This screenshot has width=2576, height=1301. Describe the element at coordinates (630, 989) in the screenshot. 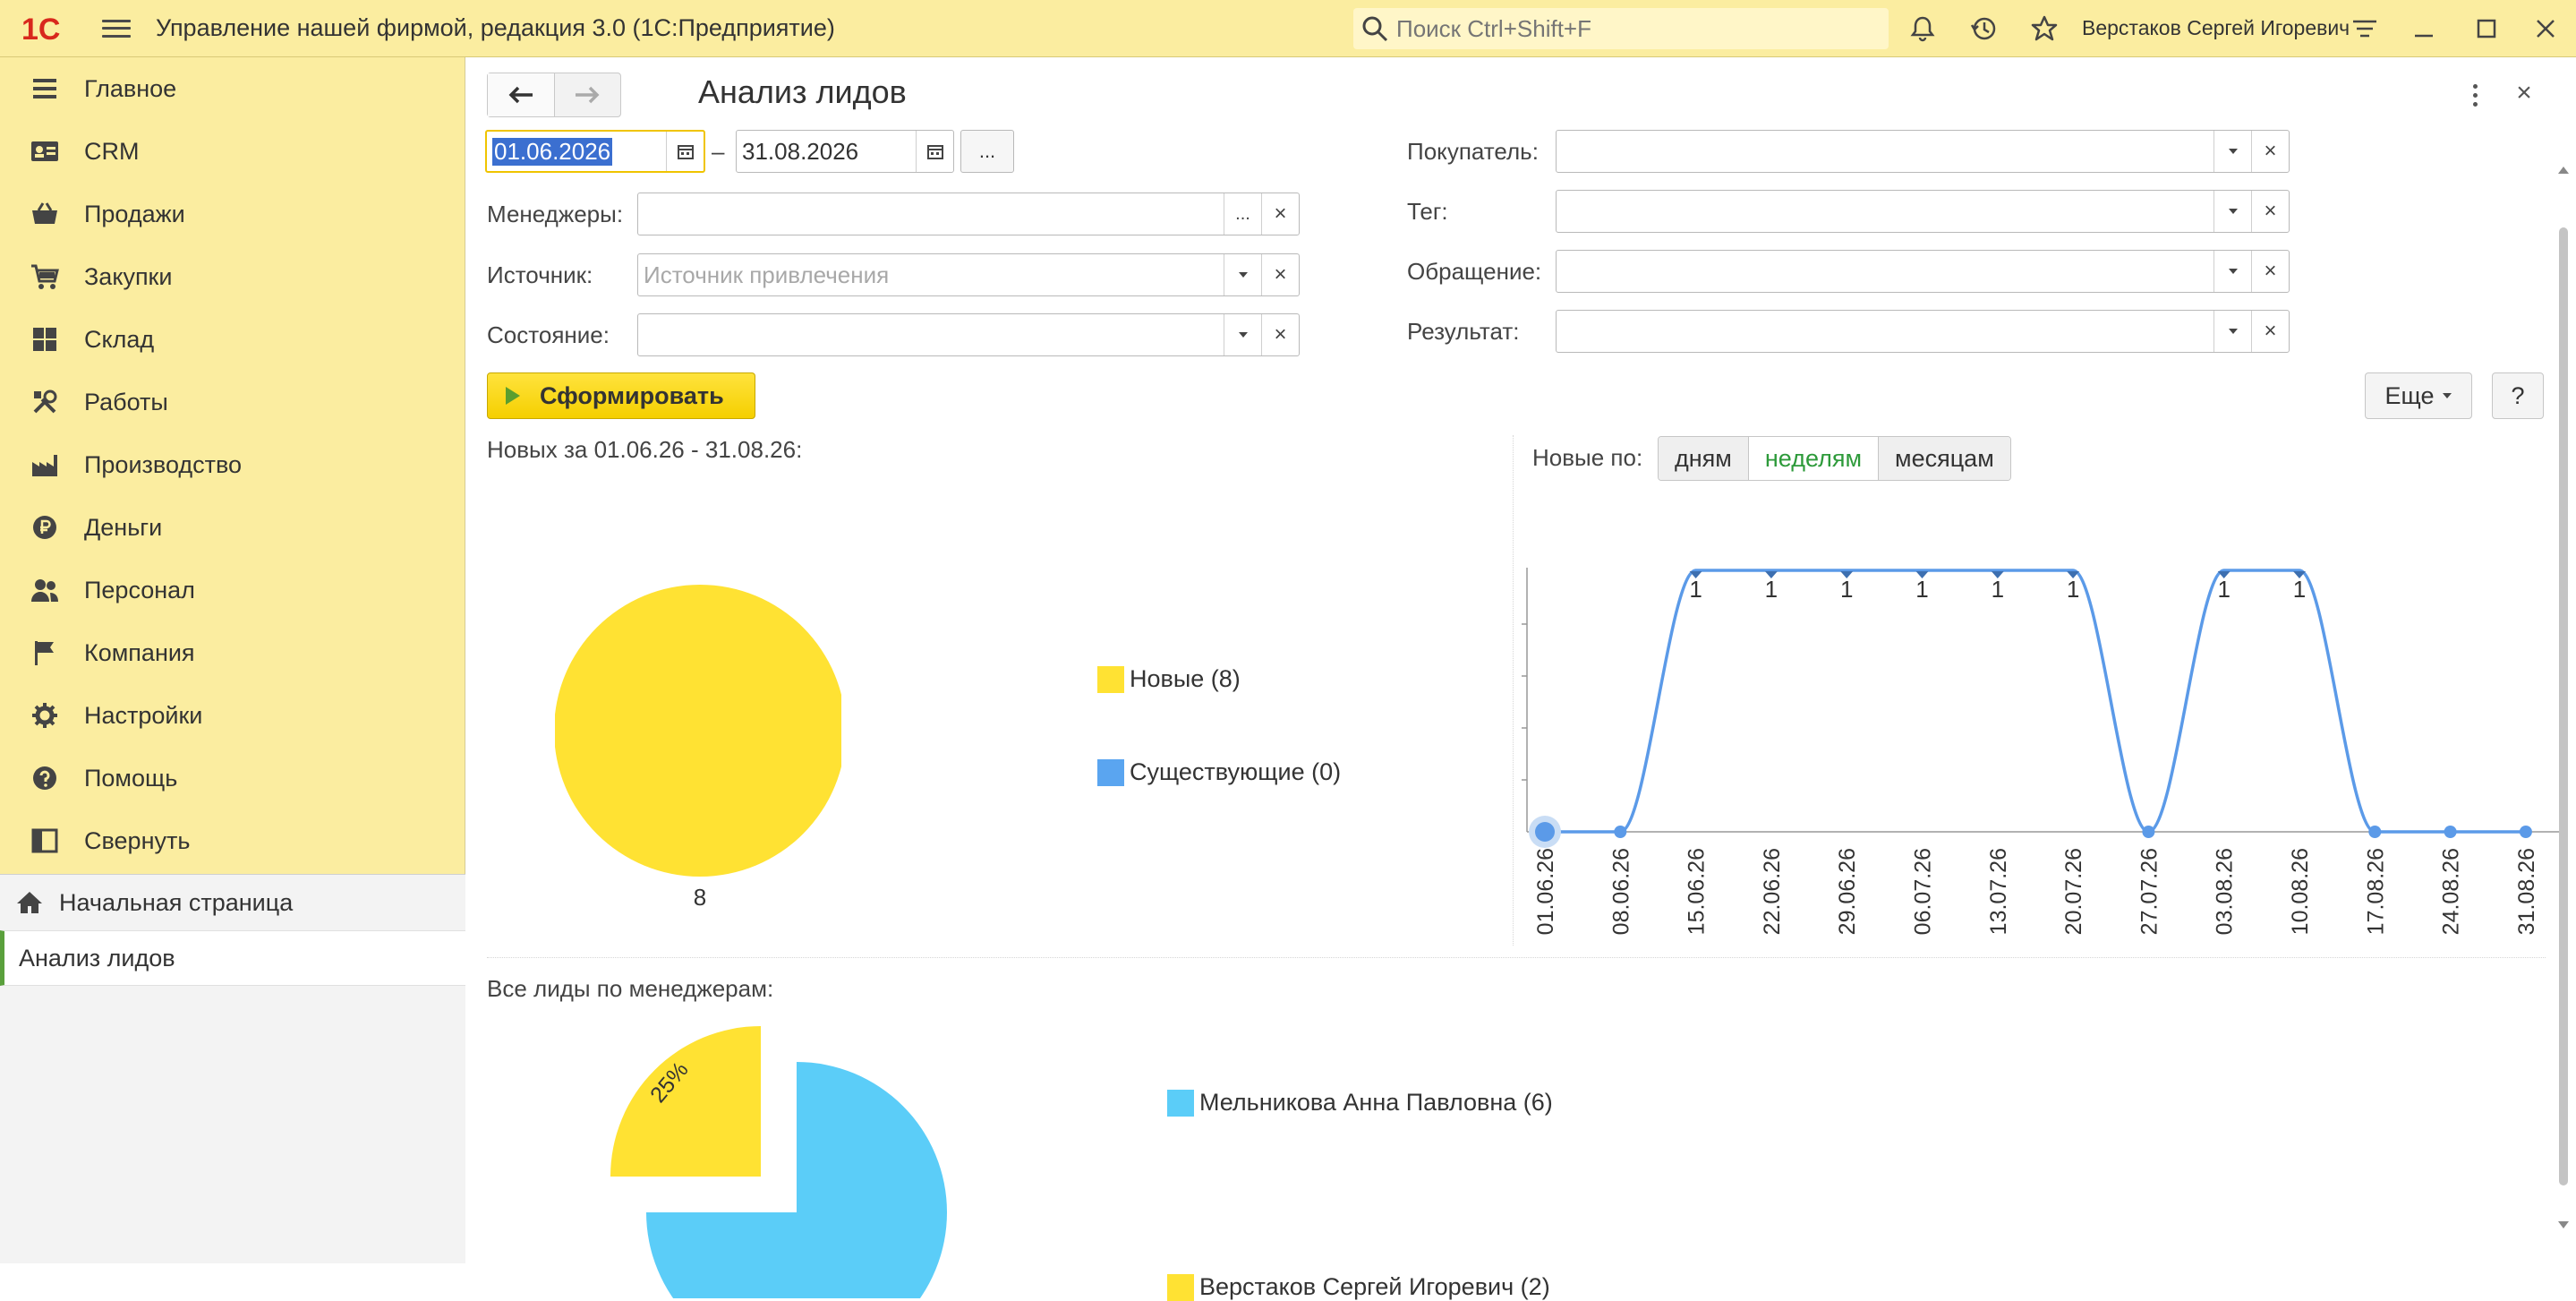

I see `managers-section-title: Все лиды по менеджерам:` at that location.